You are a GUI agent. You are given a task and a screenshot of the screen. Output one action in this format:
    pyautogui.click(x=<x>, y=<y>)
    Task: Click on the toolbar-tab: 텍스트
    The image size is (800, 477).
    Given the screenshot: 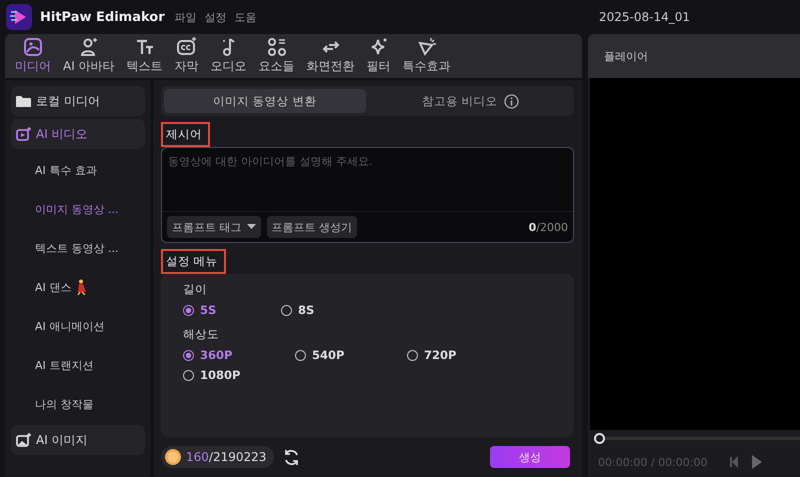 What is the action you would take?
    pyautogui.click(x=144, y=56)
    